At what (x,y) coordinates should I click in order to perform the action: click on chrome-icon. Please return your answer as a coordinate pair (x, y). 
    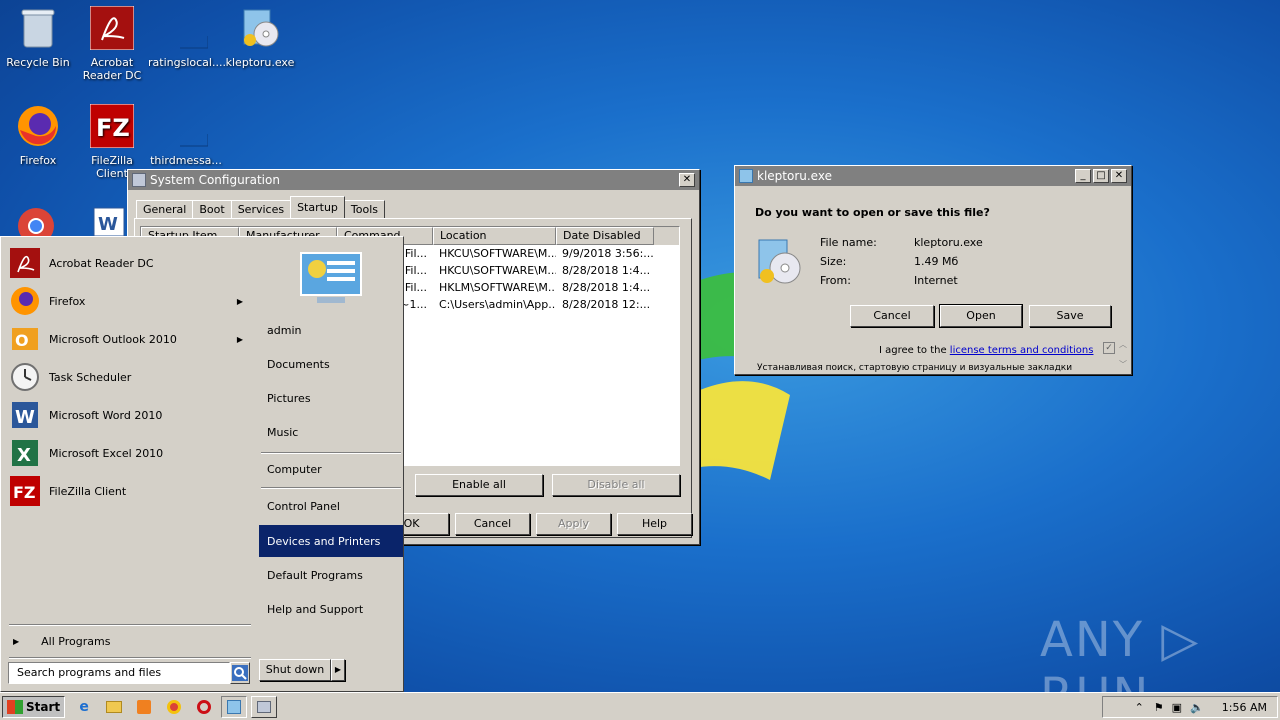
    Looking at the image, I should click on (174, 707).